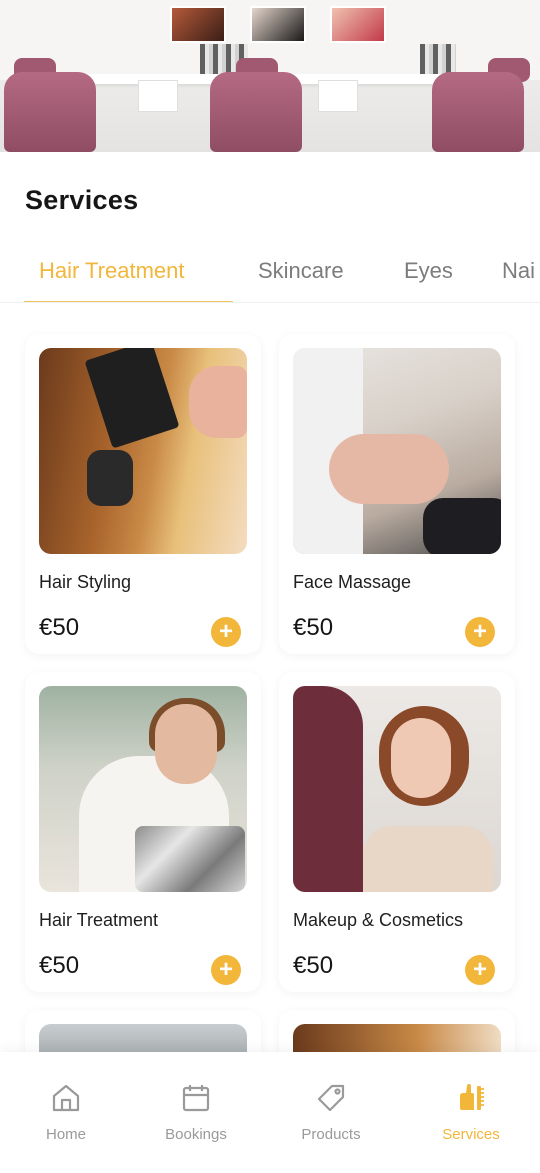 This screenshot has height=1173, width=540. Describe the element at coordinates (66, 1098) in the screenshot. I see `home-icon` at that location.